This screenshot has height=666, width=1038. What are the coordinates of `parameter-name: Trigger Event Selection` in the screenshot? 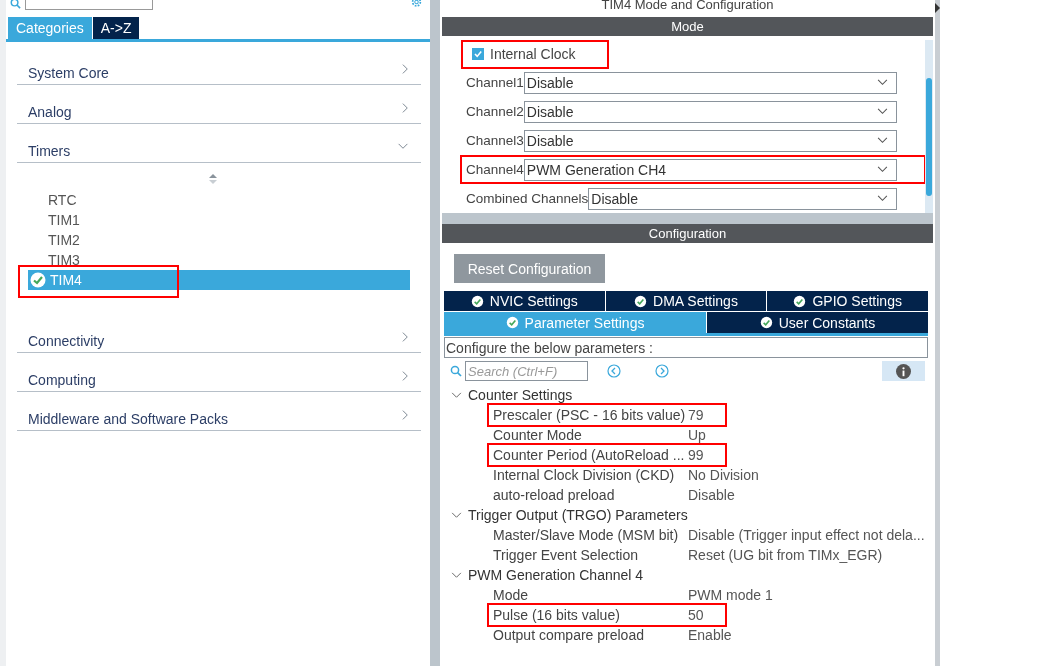 It's located at (566, 555).